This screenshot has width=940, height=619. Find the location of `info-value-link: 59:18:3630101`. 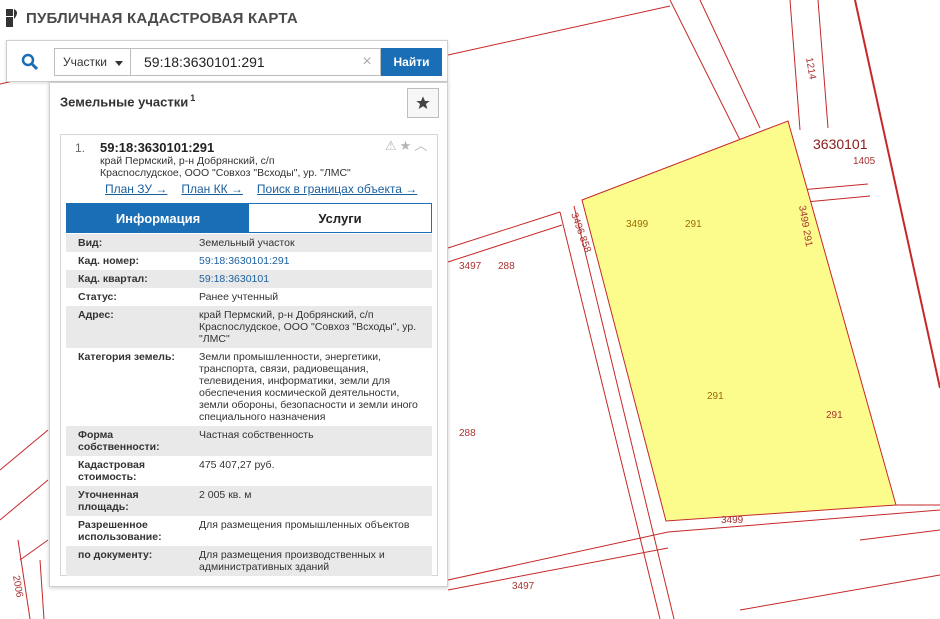

info-value-link: 59:18:3630101 is located at coordinates (305, 279).